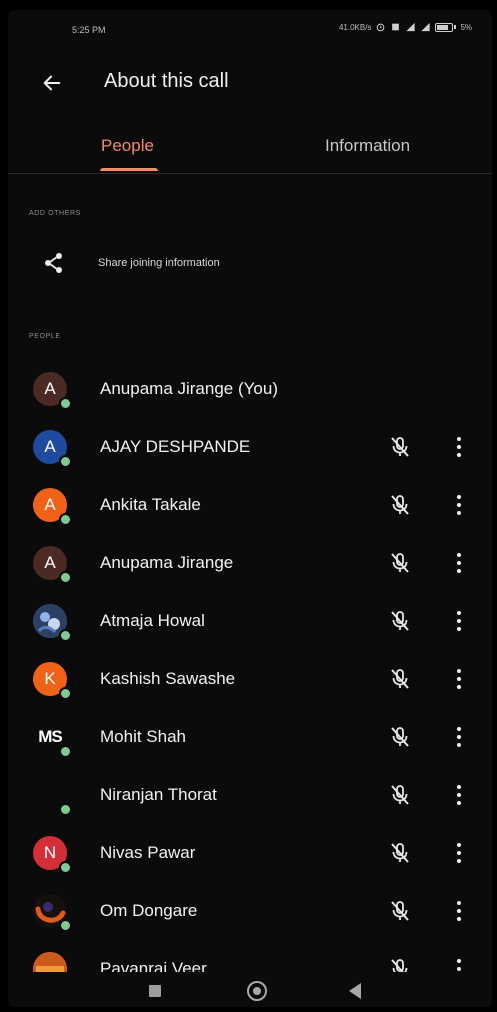  I want to click on system-nav-bar, so click(250, 989).